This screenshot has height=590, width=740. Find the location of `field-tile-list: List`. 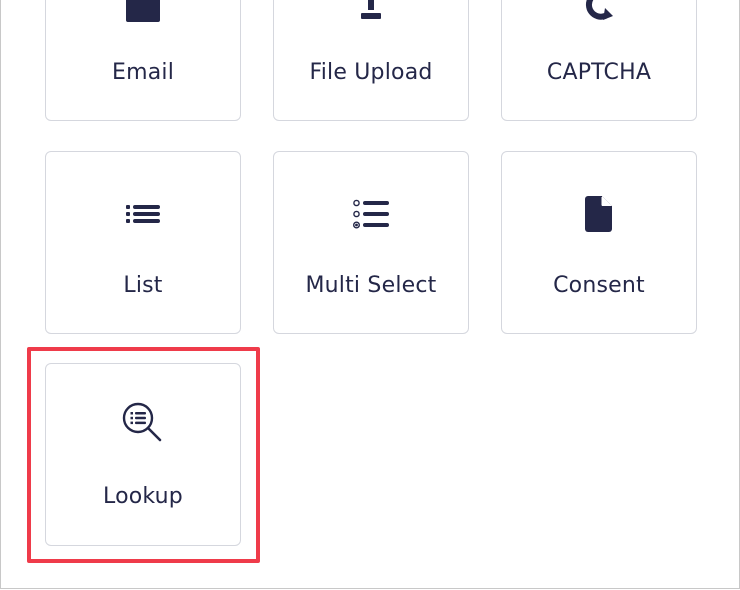

field-tile-list: List is located at coordinates (143, 242).